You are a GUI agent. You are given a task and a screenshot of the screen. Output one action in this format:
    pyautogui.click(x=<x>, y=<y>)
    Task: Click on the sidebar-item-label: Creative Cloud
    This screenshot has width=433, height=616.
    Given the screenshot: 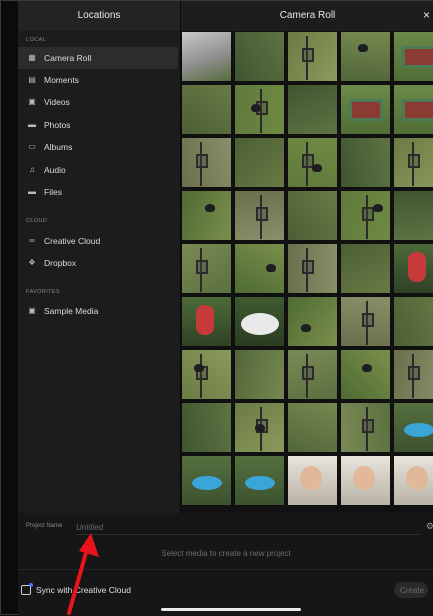 What is the action you would take?
    pyautogui.click(x=72, y=241)
    